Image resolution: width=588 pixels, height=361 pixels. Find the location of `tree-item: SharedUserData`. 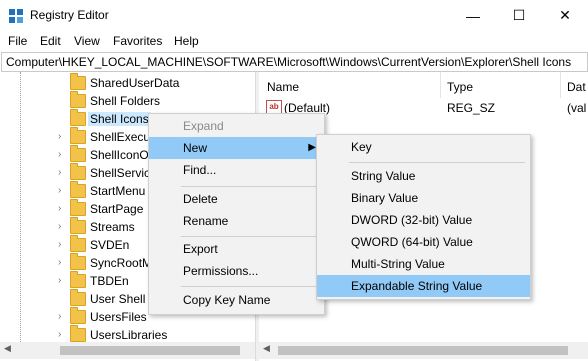

tree-item: SharedUserData is located at coordinates (127, 82).